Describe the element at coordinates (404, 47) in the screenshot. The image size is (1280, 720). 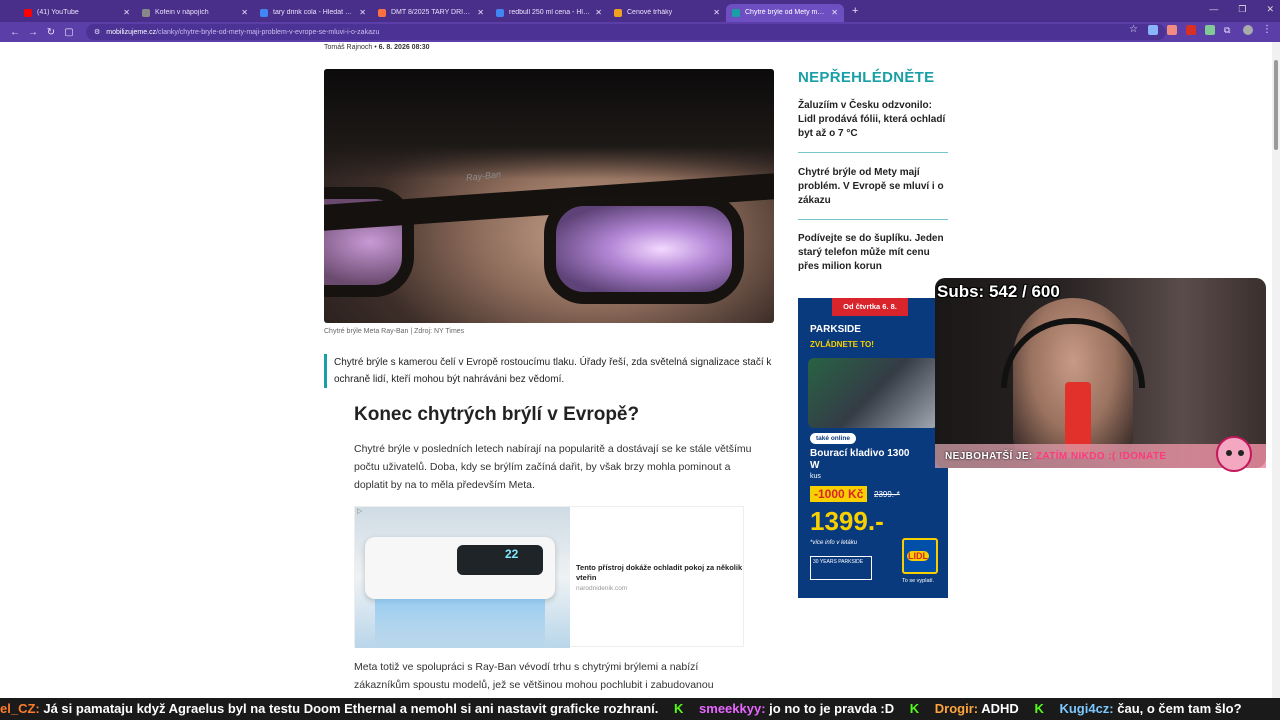
I see `publish-date: 6. 8. 2026 08:30` at that location.